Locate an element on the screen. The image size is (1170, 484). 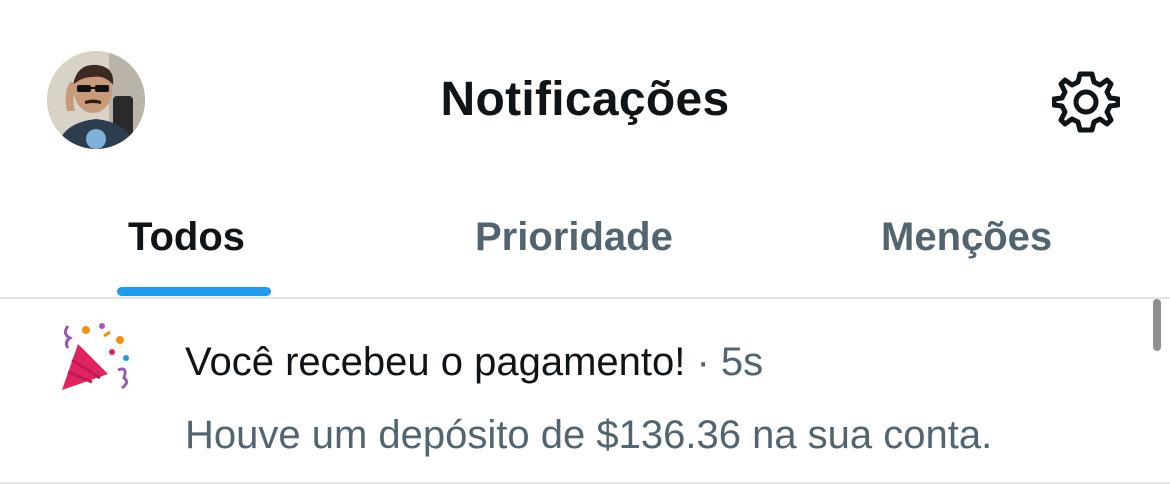
notification-title-text: Você recebeu o pagamento! is located at coordinates (435, 362).